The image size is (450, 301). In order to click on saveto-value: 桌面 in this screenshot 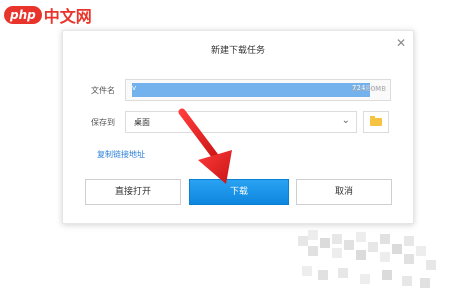, I will do `click(142, 122)`.